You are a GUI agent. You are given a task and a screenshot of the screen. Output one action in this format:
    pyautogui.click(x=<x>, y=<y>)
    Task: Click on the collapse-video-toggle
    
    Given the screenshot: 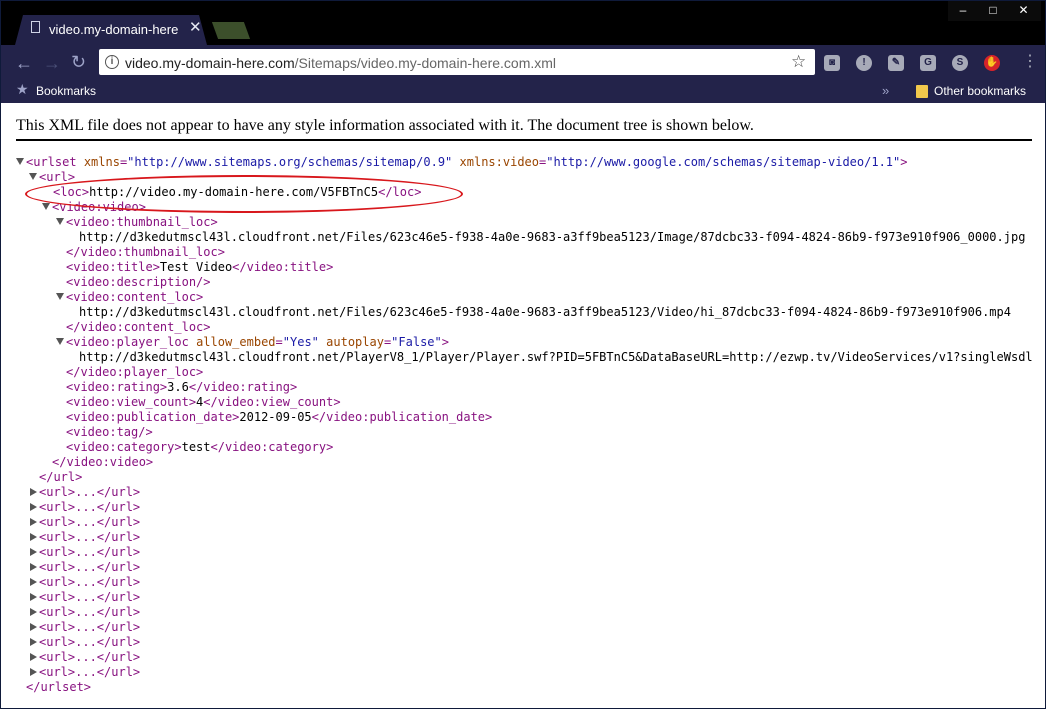 What is the action you would take?
    pyautogui.click(x=46, y=206)
    